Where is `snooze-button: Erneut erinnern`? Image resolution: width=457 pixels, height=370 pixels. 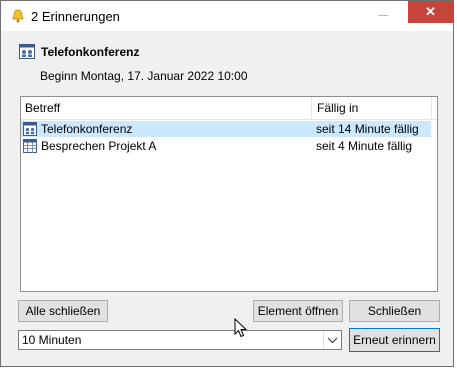
snooze-button: Erneut erinnern is located at coordinates (394, 340).